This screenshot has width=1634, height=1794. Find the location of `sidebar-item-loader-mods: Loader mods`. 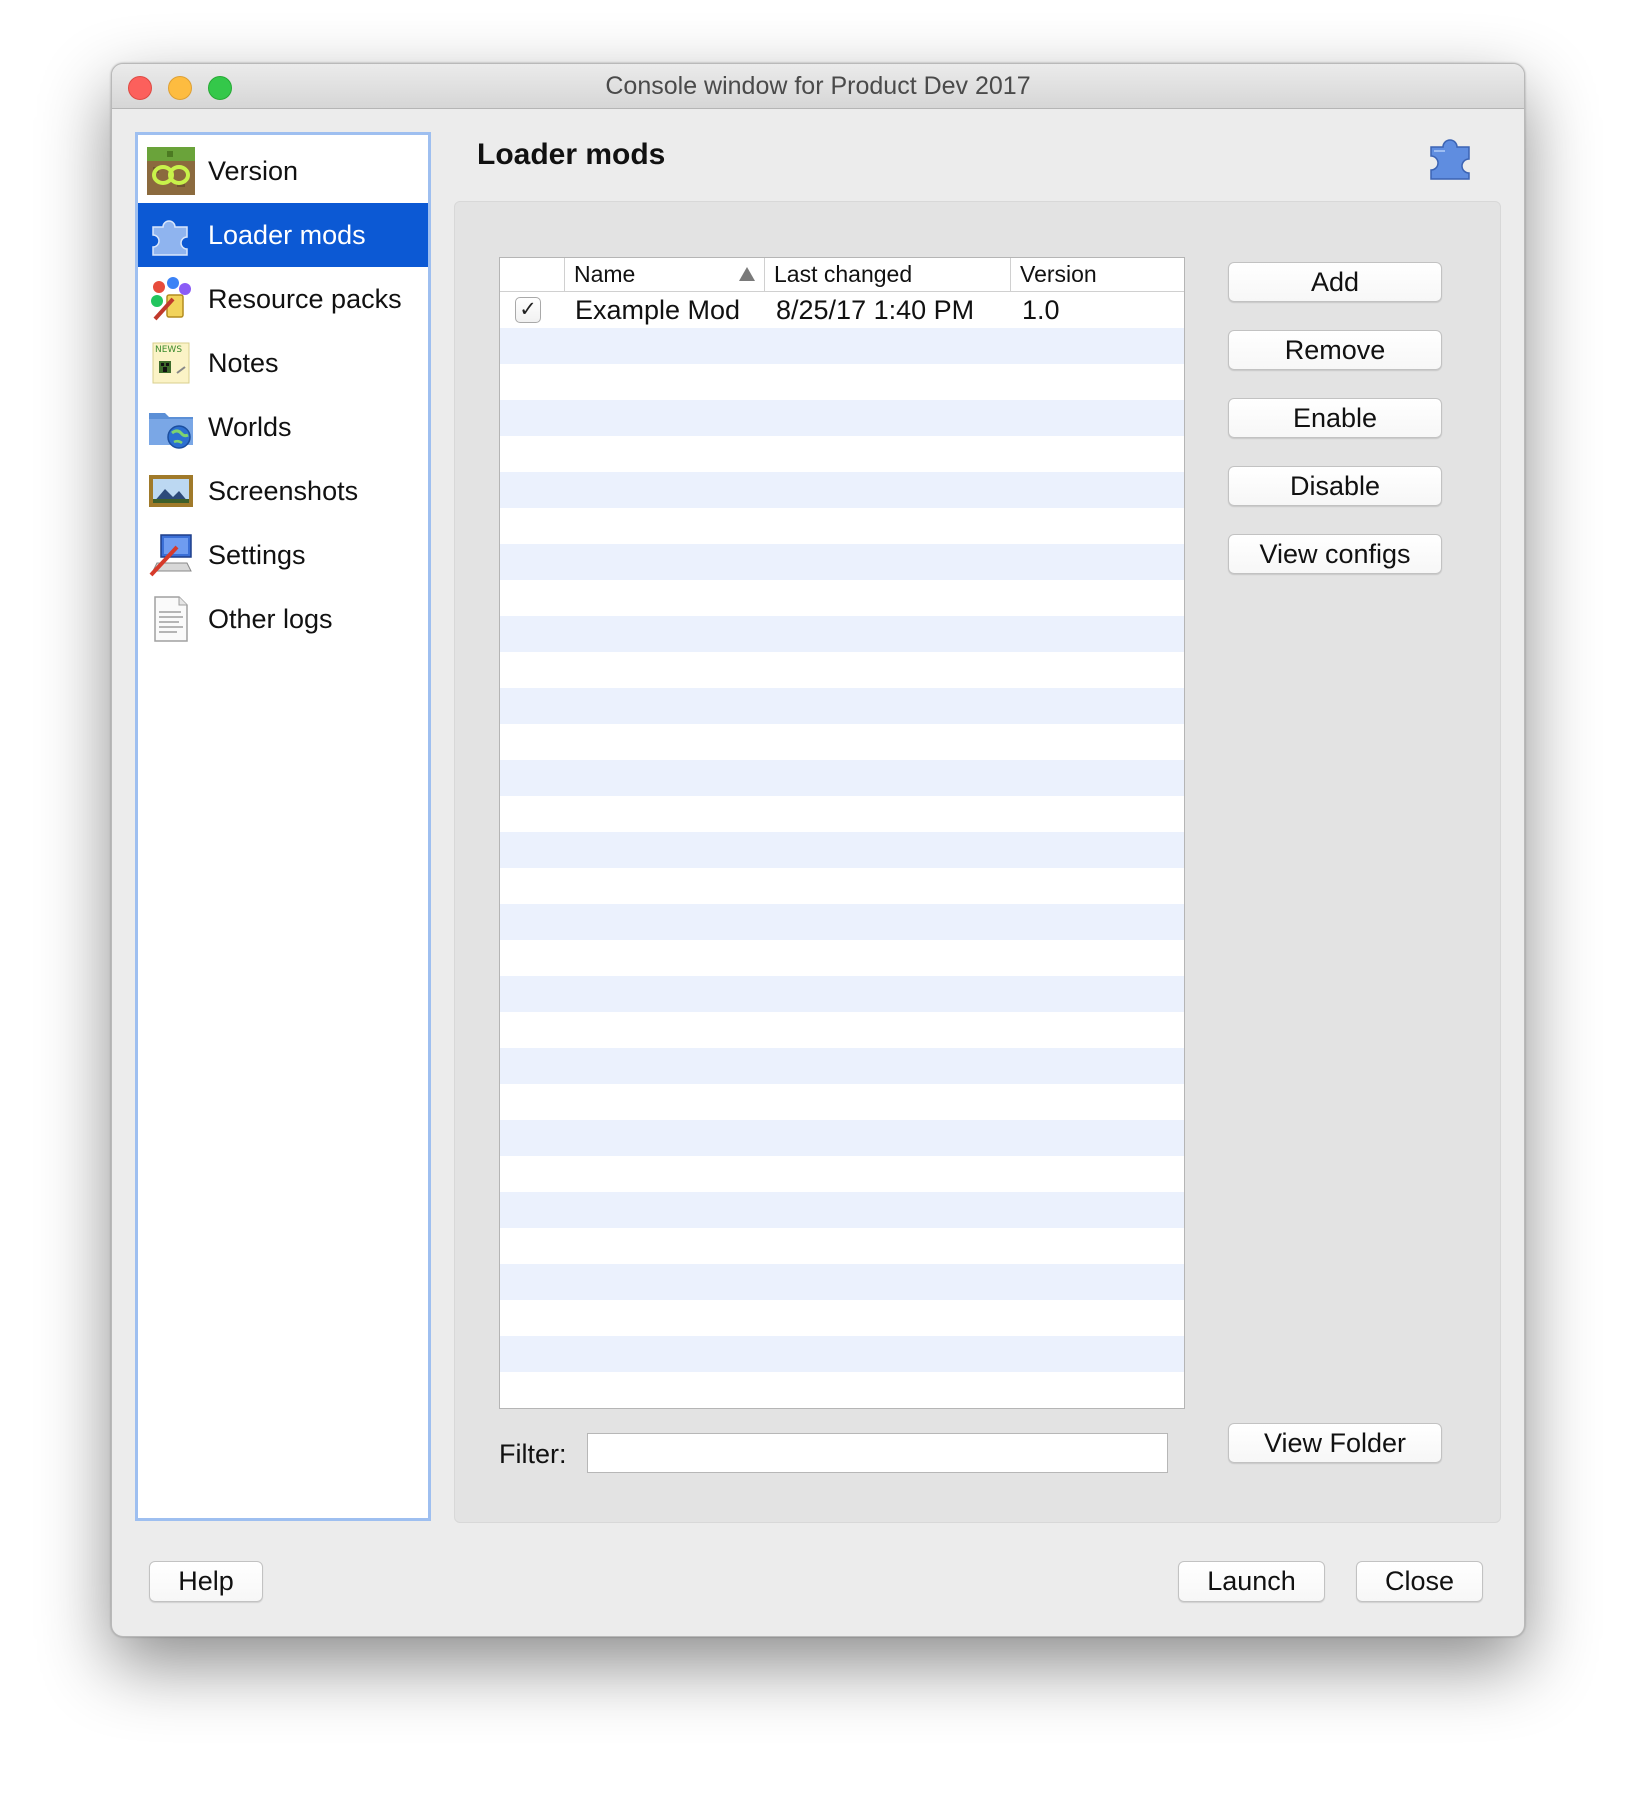

sidebar-item-loader-mods: Loader mods is located at coordinates (283, 235).